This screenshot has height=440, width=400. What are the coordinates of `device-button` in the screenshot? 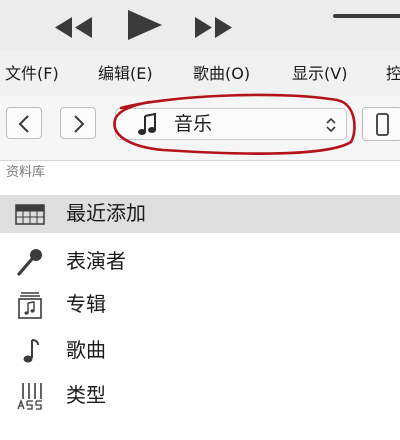 It's located at (381, 124).